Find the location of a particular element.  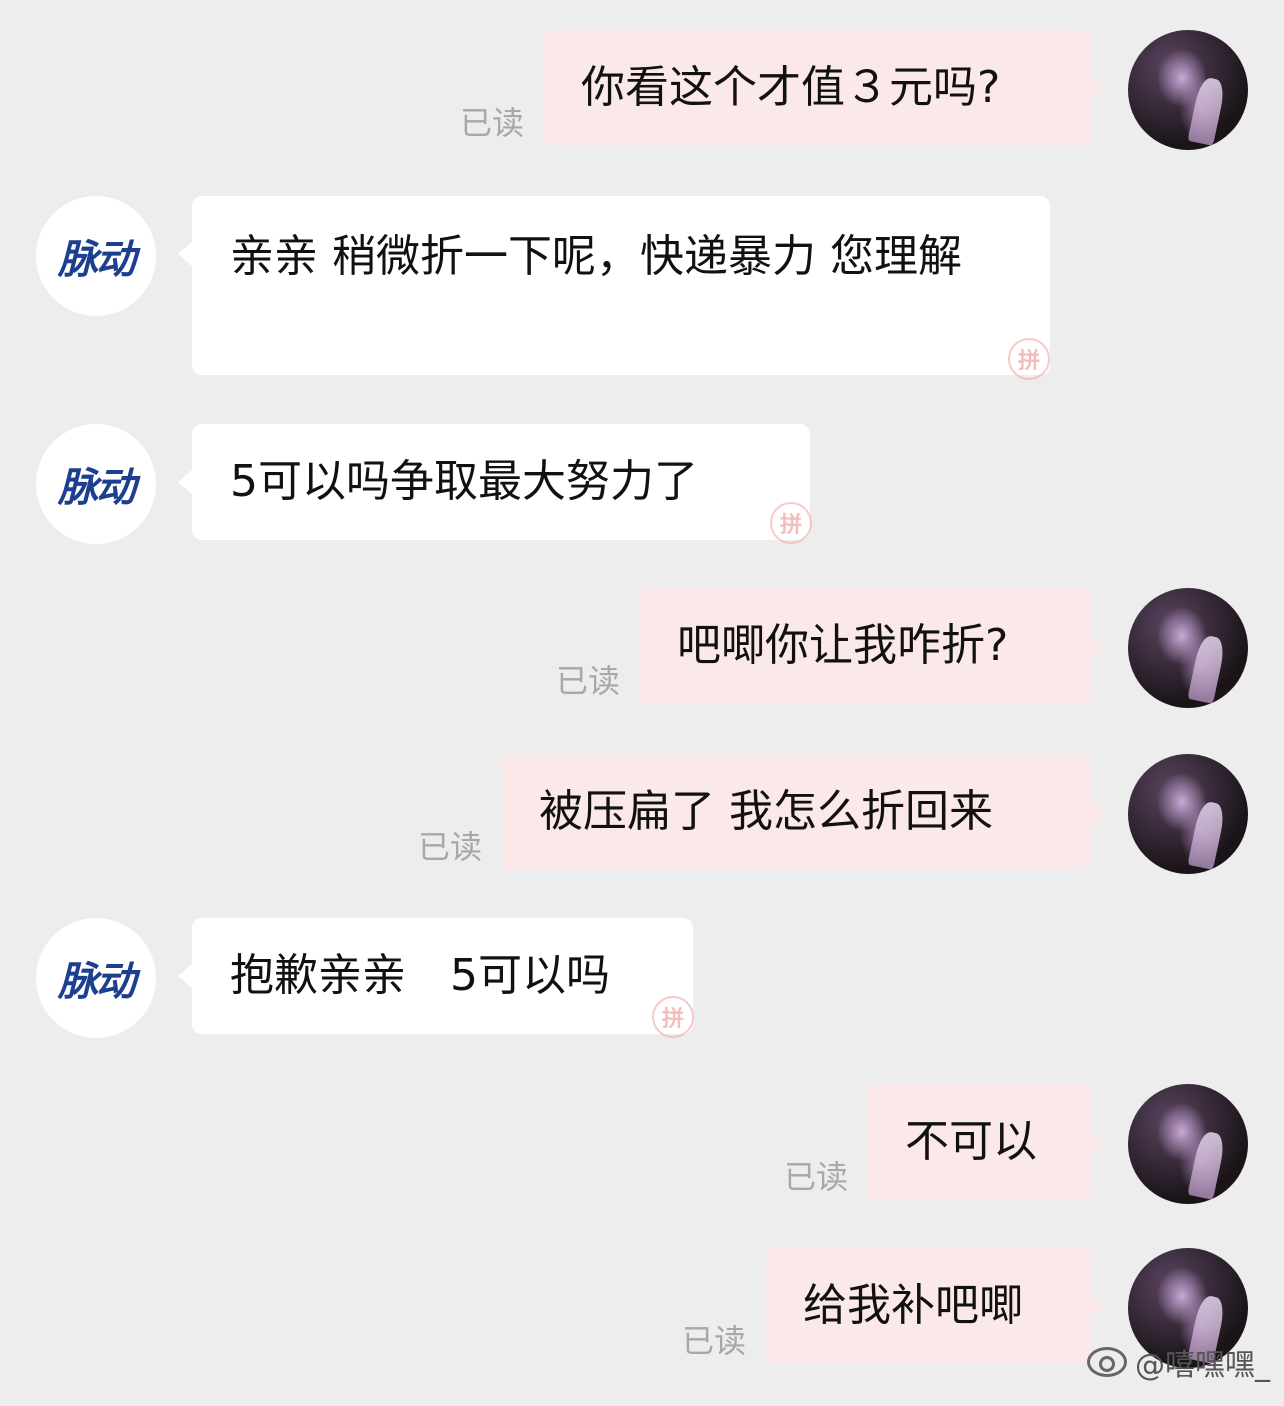

message-bubble-user: 你看这个才值３元吗? is located at coordinates (824, 88).